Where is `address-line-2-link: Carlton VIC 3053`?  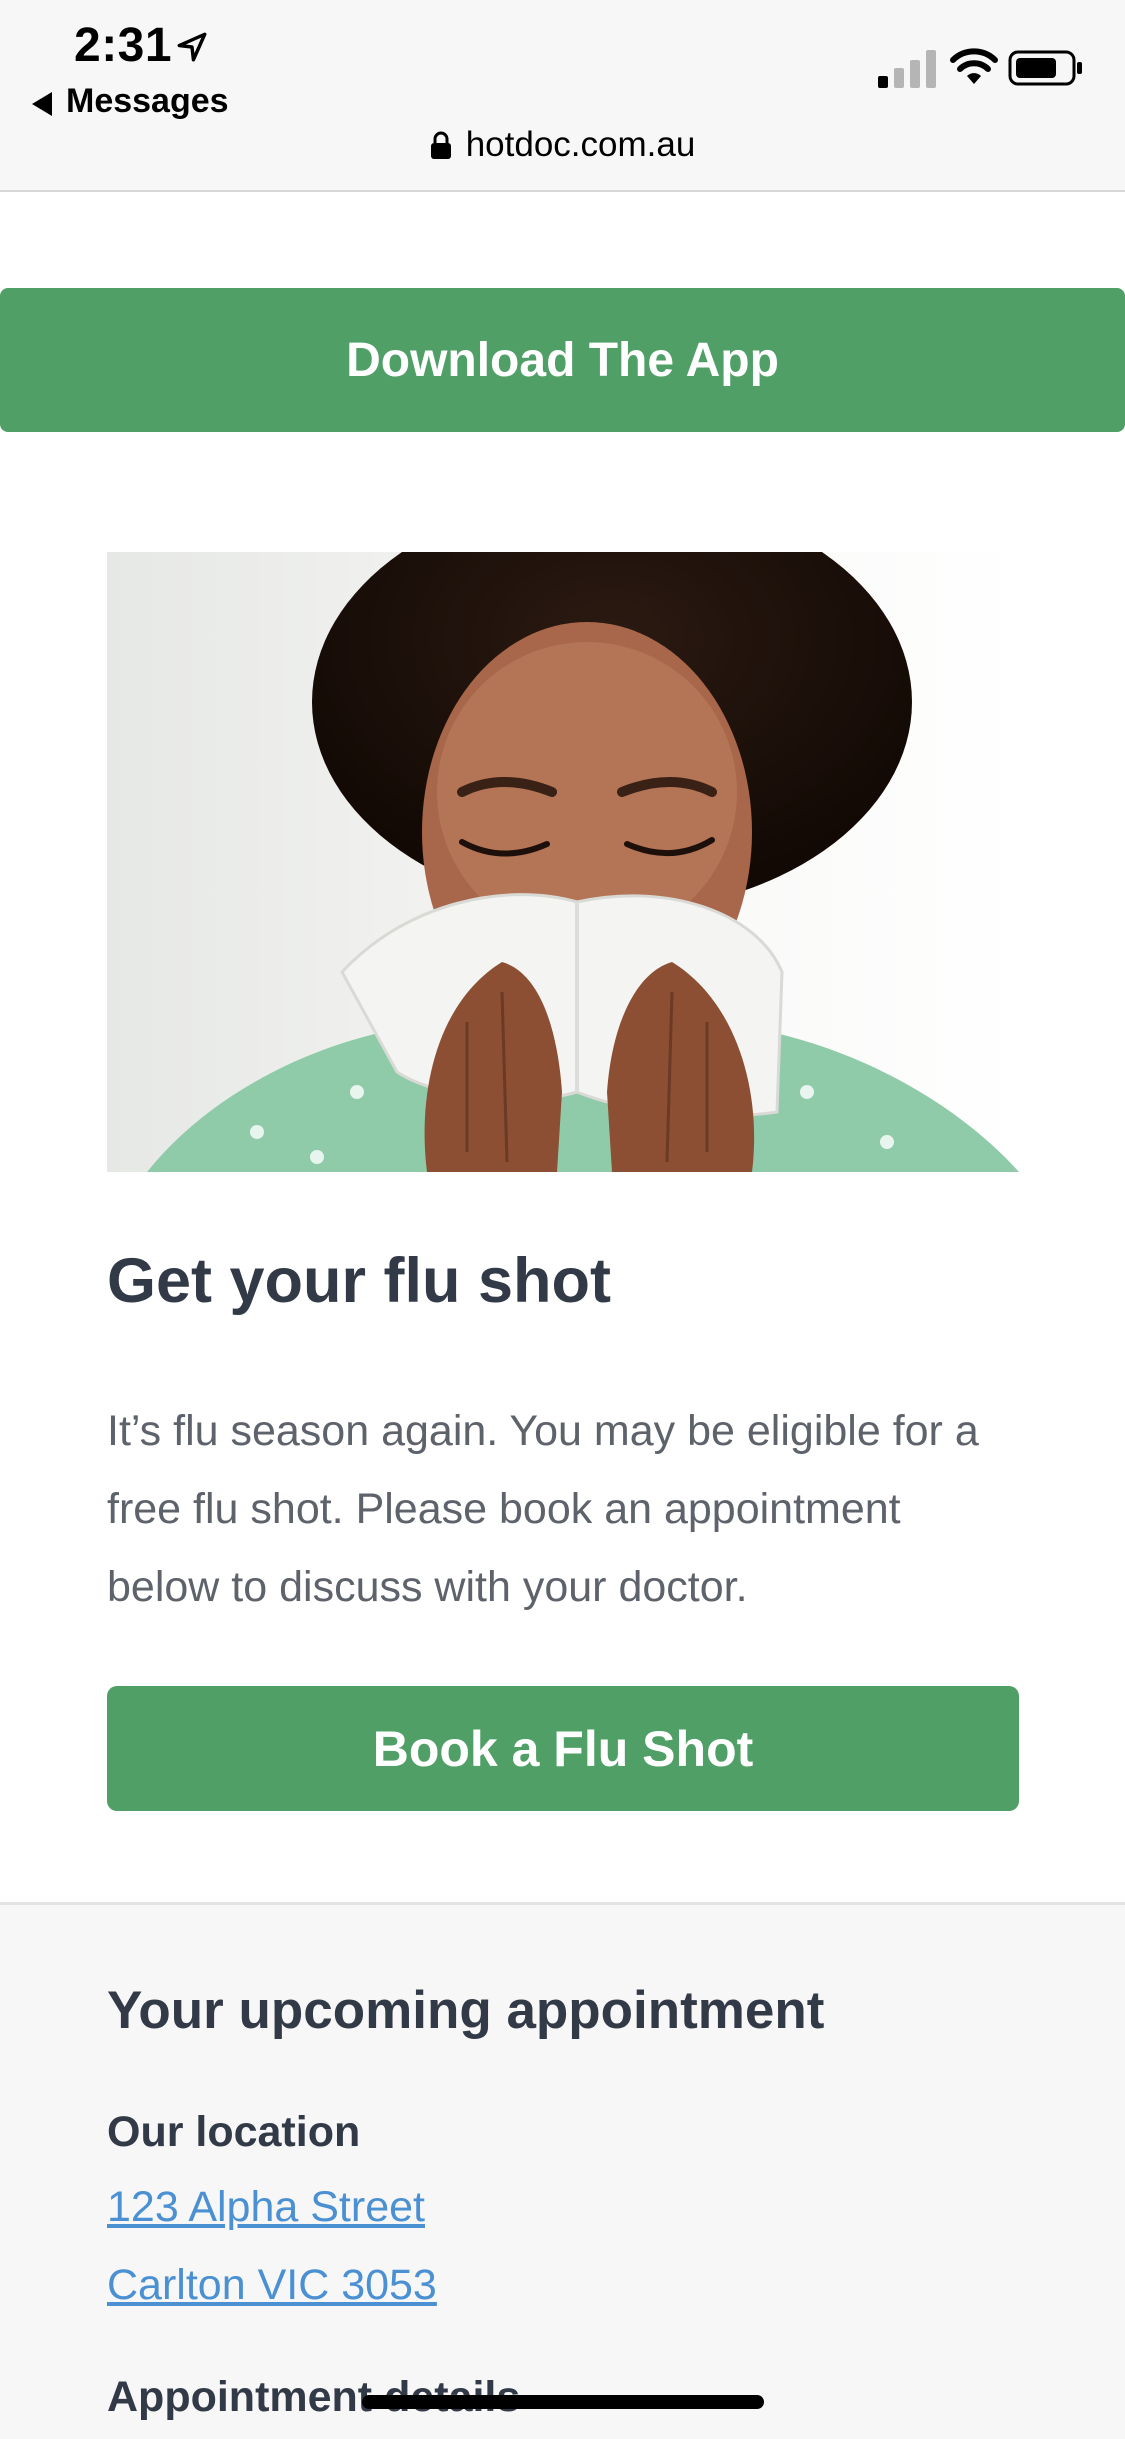 address-line-2-link: Carlton VIC 3053 is located at coordinates (272, 2285).